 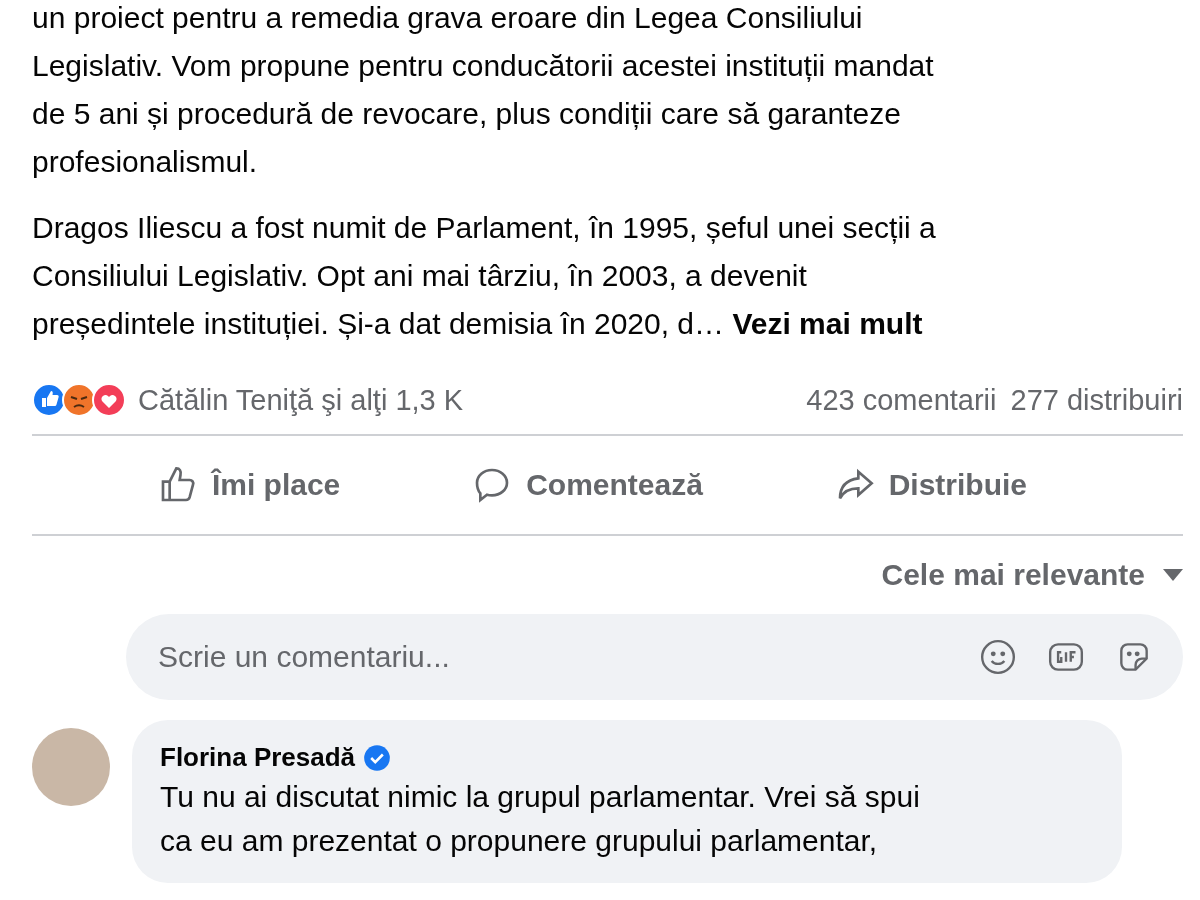 What do you see at coordinates (301, 400) in the screenshot?
I see `reactions-summary: Cătălin Teniţă şi alţi 1,3 K` at bounding box center [301, 400].